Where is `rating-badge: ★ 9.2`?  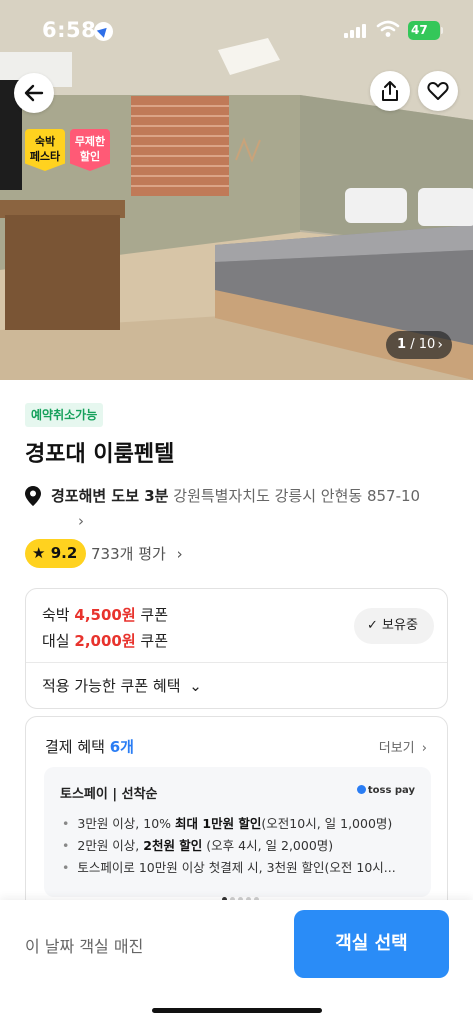
rating-badge: ★ 9.2 is located at coordinates (56, 553).